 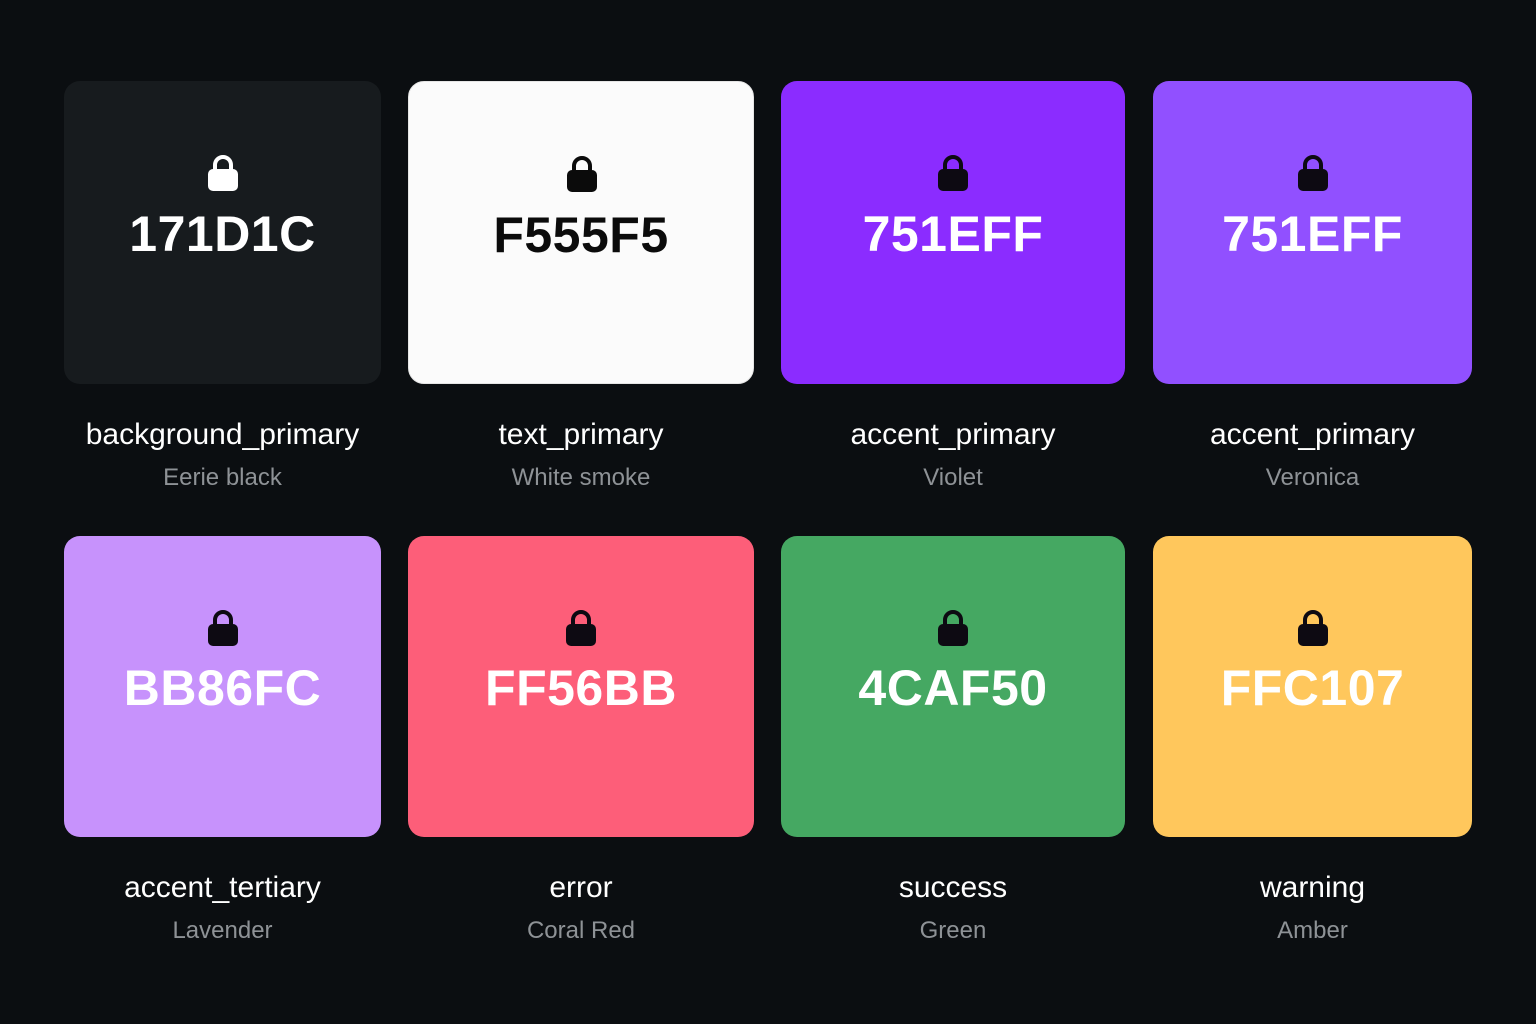 I want to click on swatch-card-accent_tertiary: BB86FC accent_tertiary Lavender, so click(x=222, y=776).